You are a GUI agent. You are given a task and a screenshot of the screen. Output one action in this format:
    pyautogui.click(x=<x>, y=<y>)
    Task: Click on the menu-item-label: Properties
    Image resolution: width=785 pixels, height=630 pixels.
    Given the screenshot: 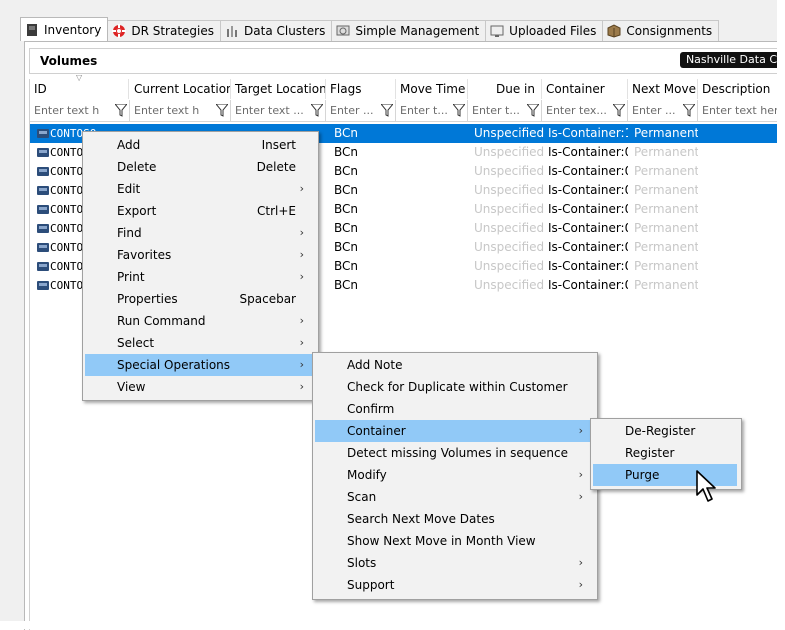 What is the action you would take?
    pyautogui.click(x=147, y=299)
    